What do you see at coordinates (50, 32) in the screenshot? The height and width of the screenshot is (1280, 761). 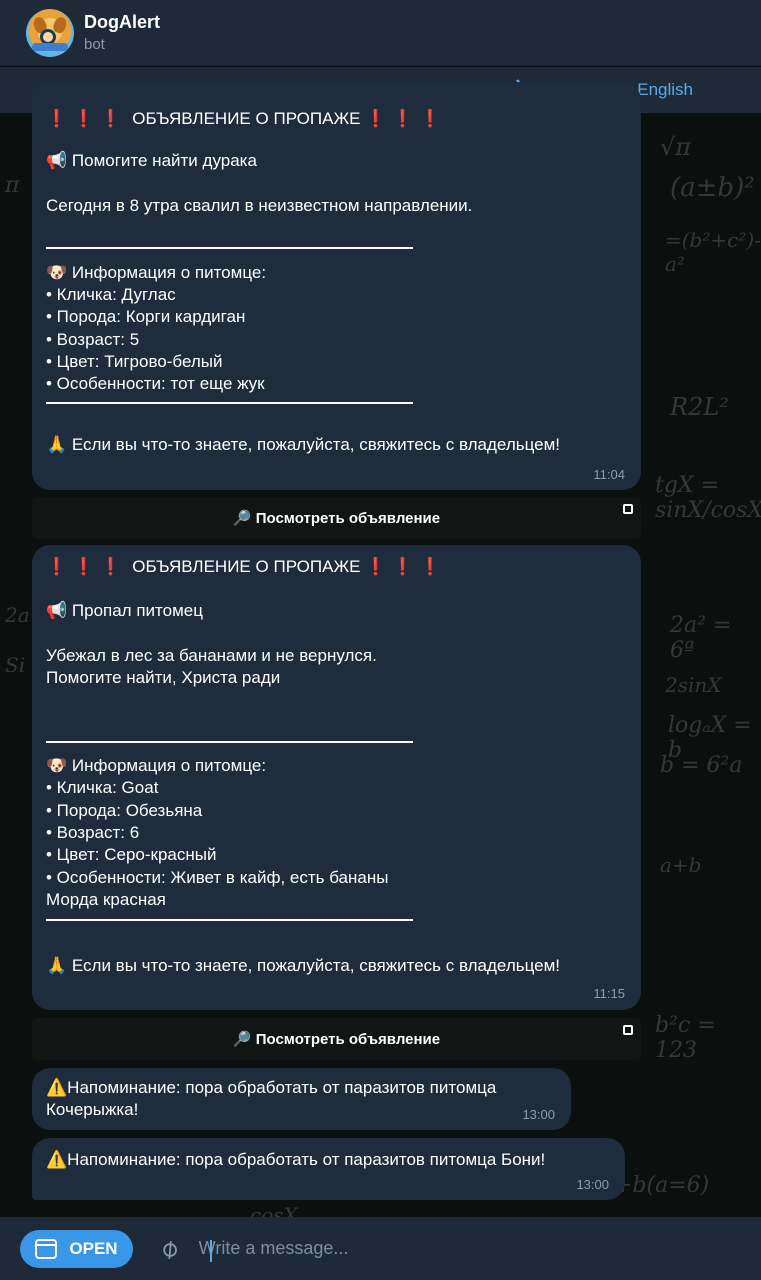 I see `bot-avatar` at bounding box center [50, 32].